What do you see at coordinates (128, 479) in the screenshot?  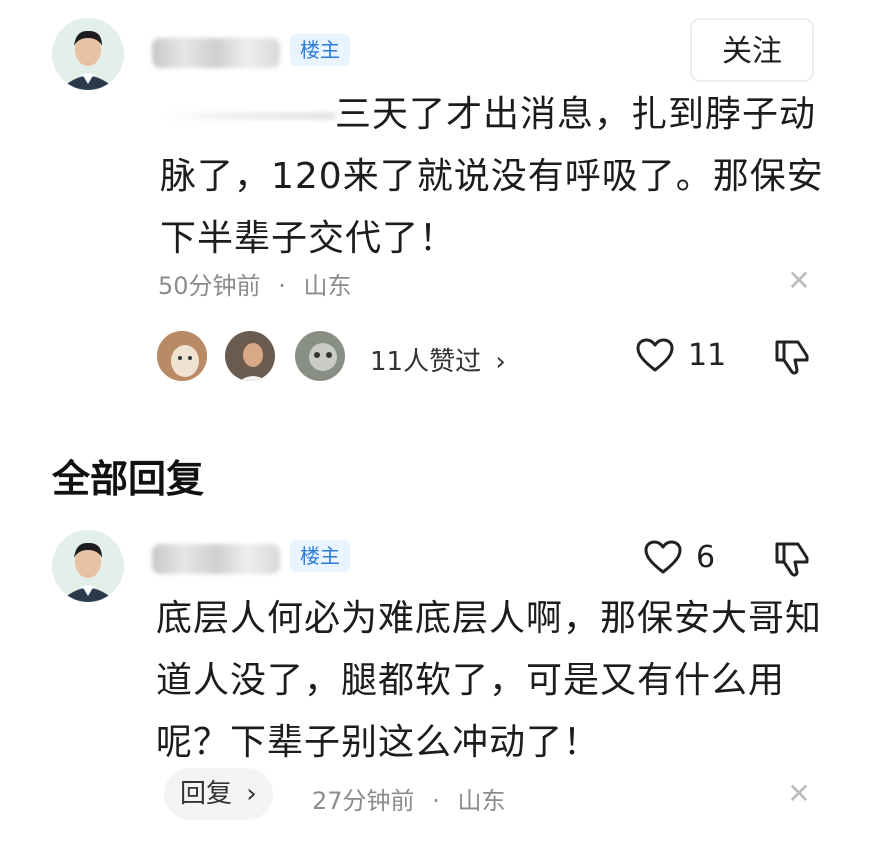 I see `all-replies-title: 全部回复` at bounding box center [128, 479].